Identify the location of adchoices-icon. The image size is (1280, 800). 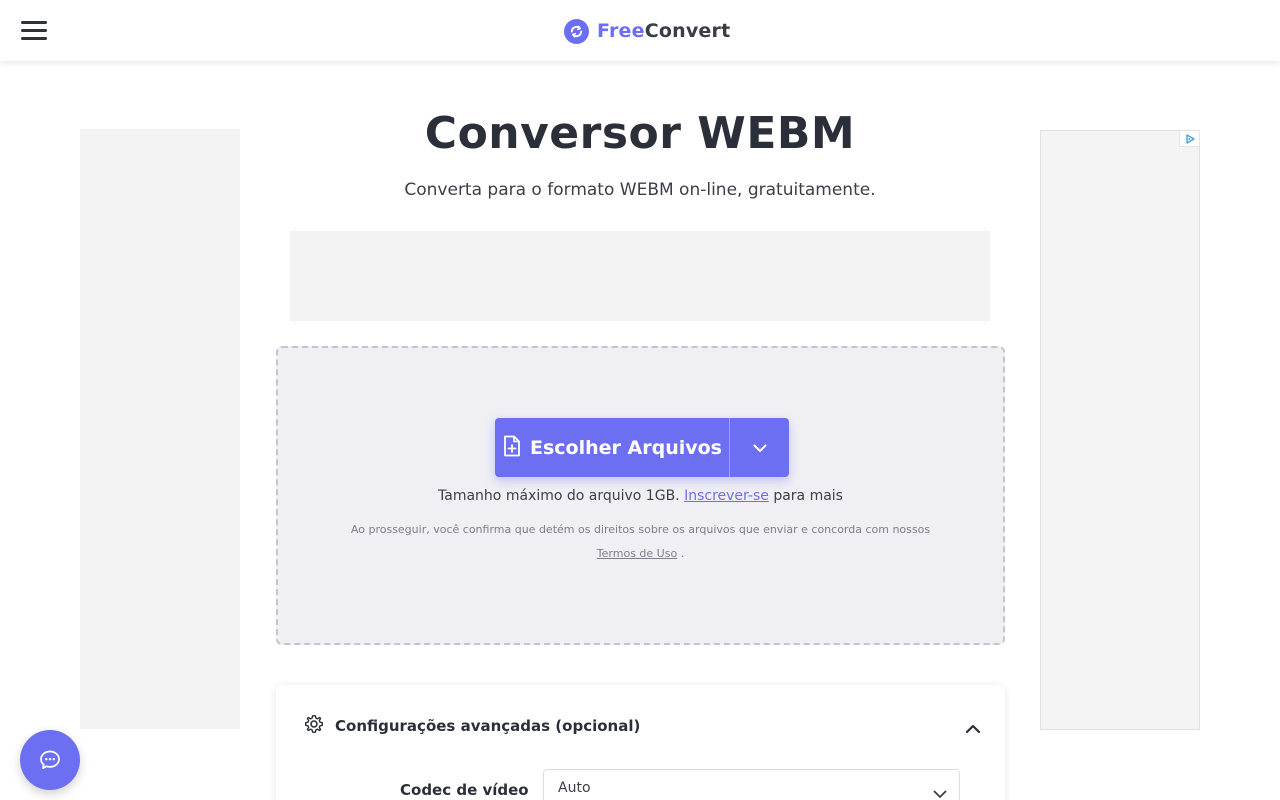
(1189, 139).